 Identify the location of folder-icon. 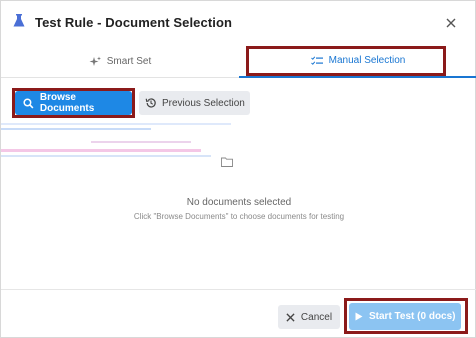
(227, 162).